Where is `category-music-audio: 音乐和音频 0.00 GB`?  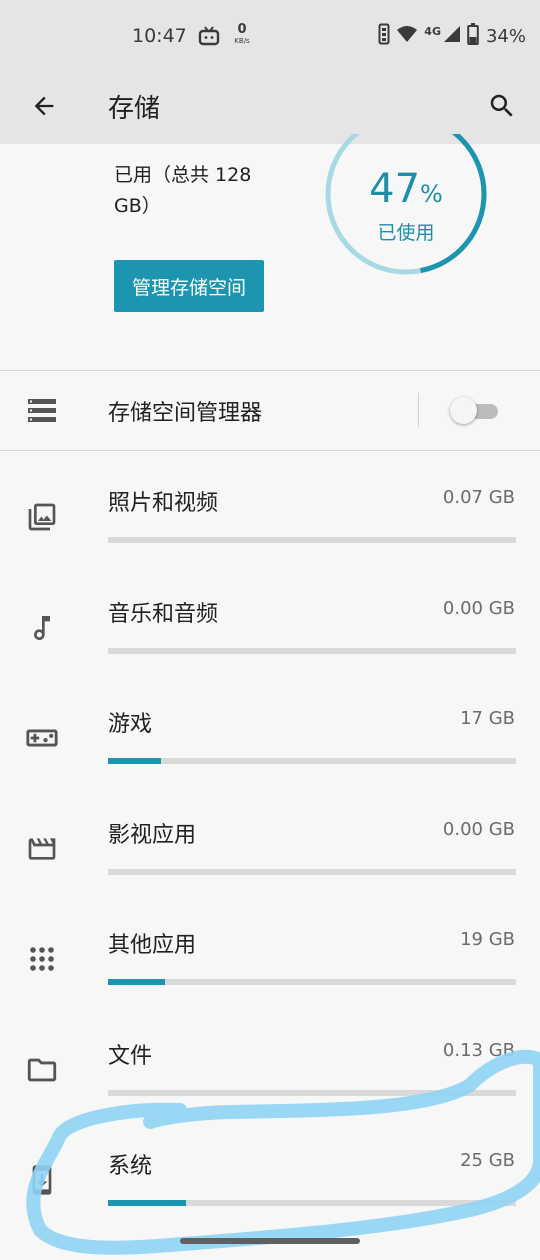
category-music-audio: 音乐和音频 0.00 GB is located at coordinates (270, 631).